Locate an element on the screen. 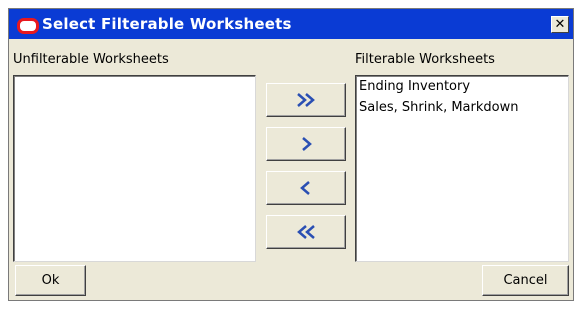  chevron-left-icon is located at coordinates (305, 188).